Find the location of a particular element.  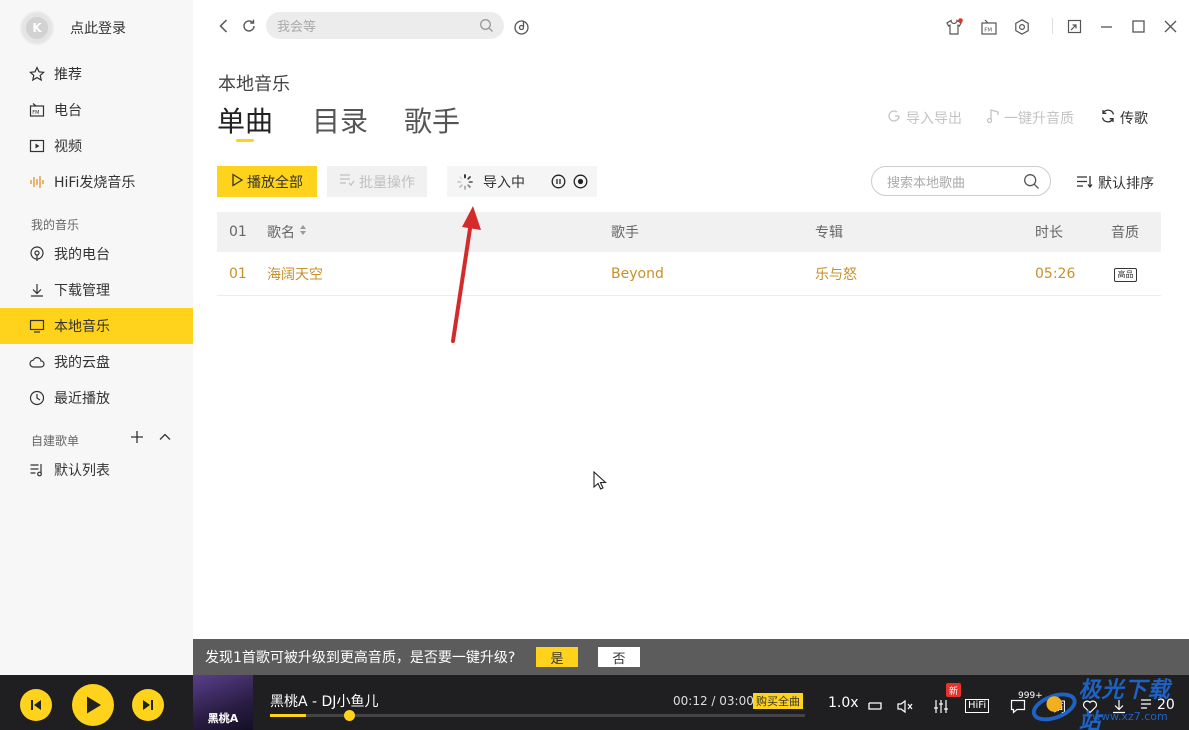

close-icon is located at coordinates (1170, 26).